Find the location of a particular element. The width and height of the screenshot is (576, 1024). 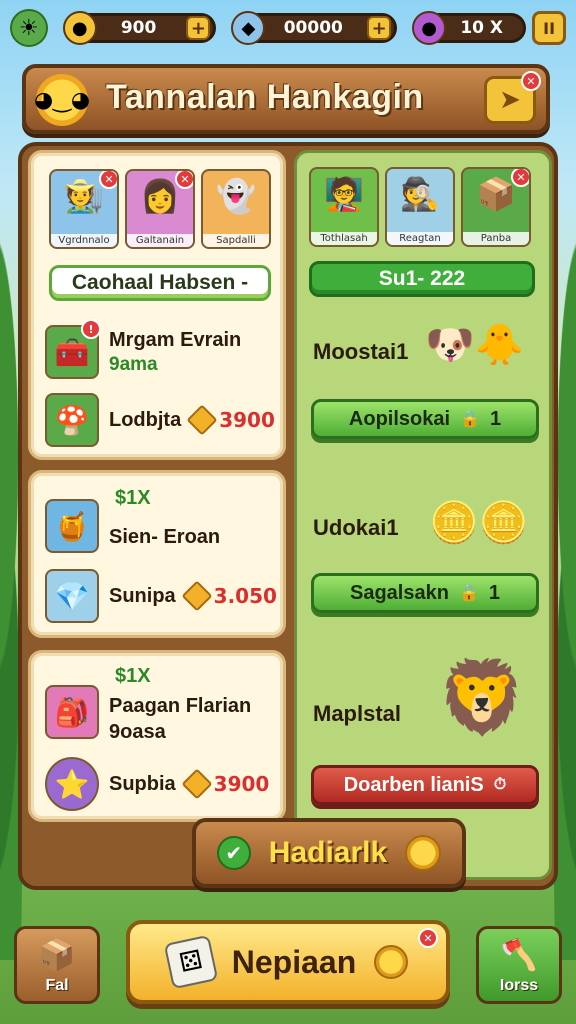

list-item: 🎒 Paagan Flarian 9oasa is located at coordinates (148, 712).